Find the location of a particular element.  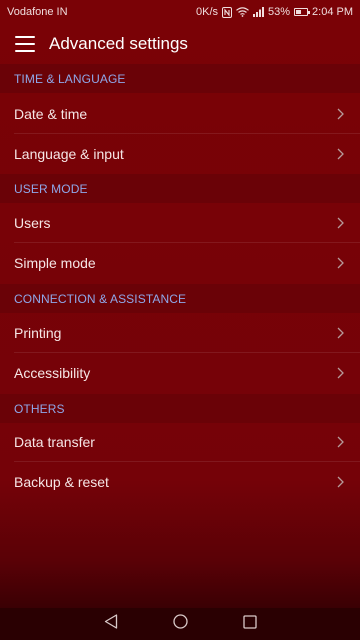

settings-item-users: Users is located at coordinates (180, 222).